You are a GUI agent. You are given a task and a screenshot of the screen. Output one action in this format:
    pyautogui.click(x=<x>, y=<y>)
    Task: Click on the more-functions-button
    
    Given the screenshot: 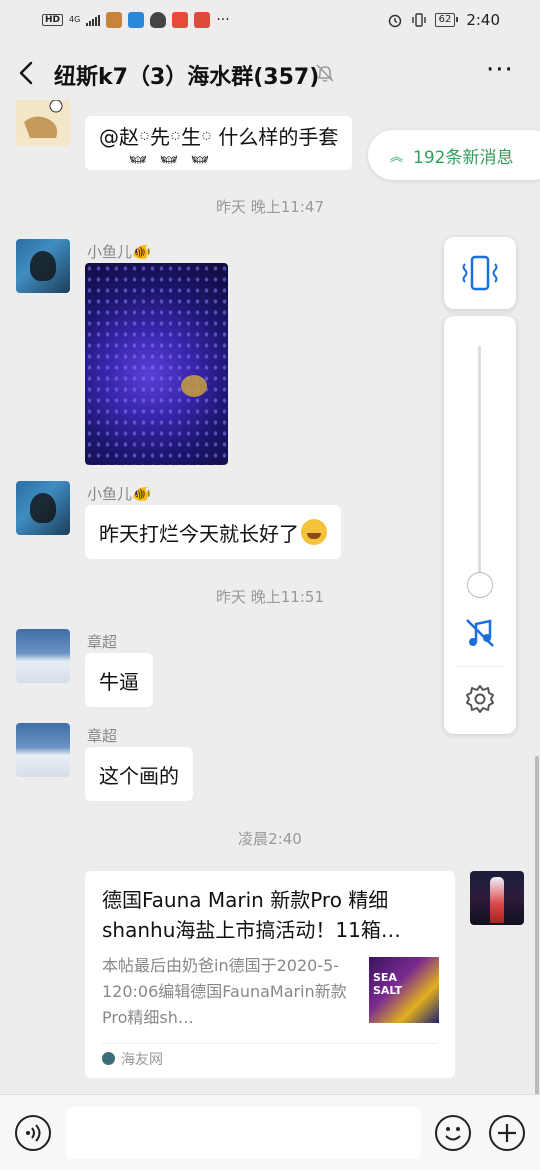 What is the action you would take?
    pyautogui.click(x=507, y=1133)
    